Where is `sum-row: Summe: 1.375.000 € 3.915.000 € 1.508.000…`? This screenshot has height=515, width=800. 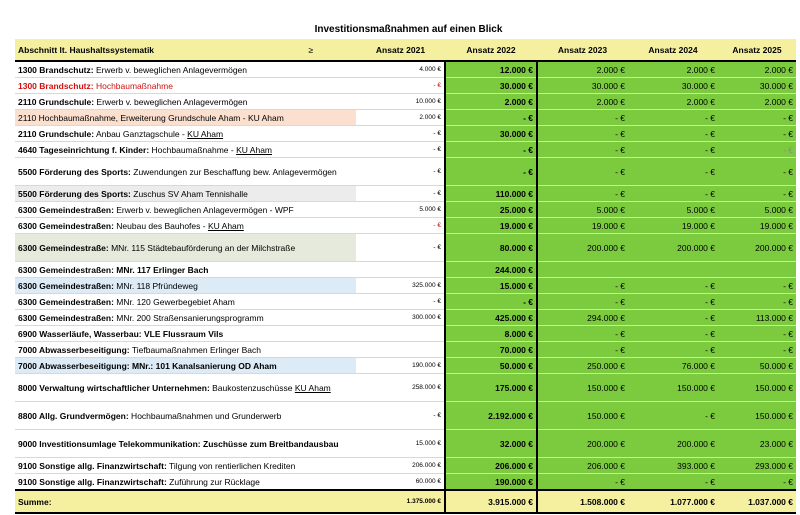
sum-row: Summe: 1.375.000 € 3.915.000 € 1.508.000… is located at coordinates (405, 501).